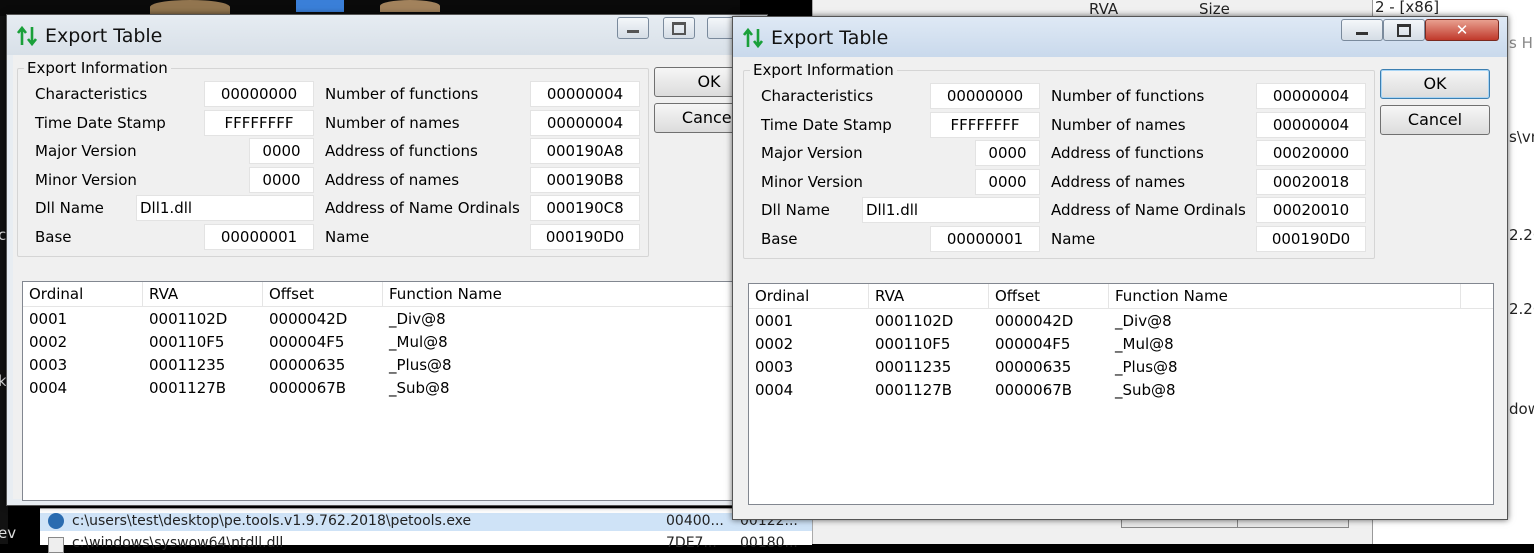 The width and height of the screenshot is (1534, 553). What do you see at coordinates (585, 180) in the screenshot?
I see `address-of-names-field: 000190B8` at bounding box center [585, 180].